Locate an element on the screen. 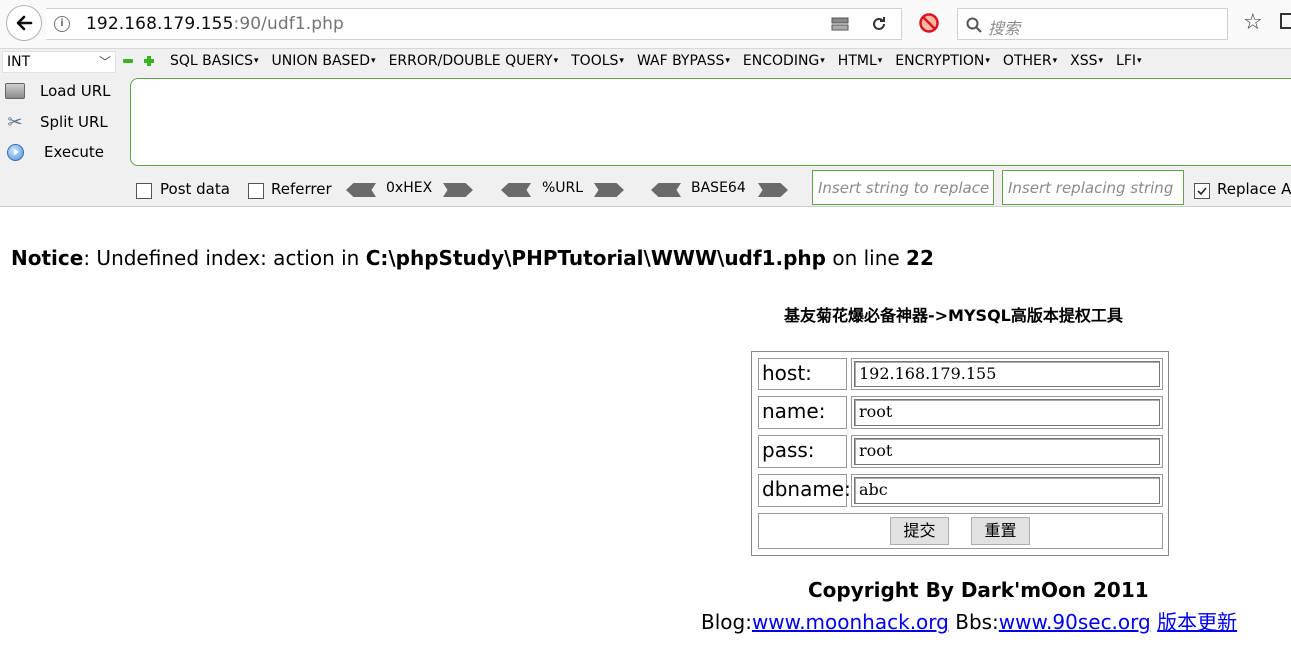 The image size is (1291, 659). menu-error-double-query: ERROR/DOUBLE QUERY is located at coordinates (474, 61).